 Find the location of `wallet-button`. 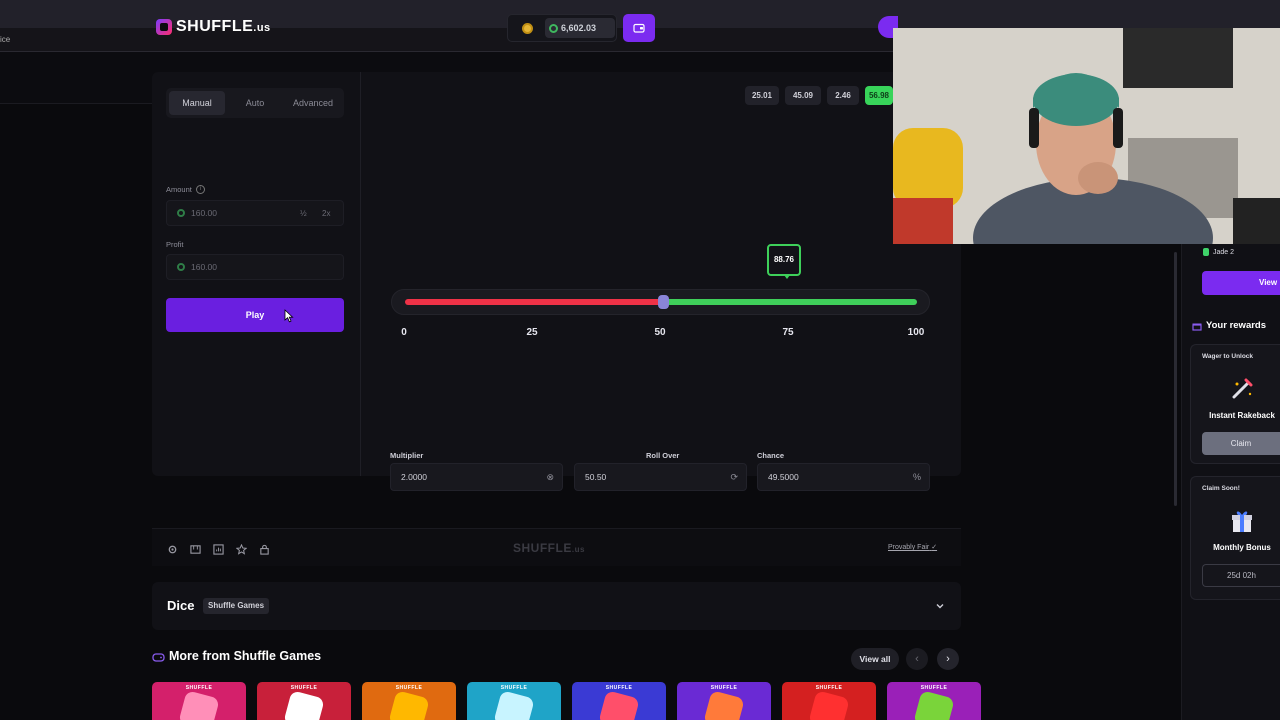

wallet-button is located at coordinates (639, 28).